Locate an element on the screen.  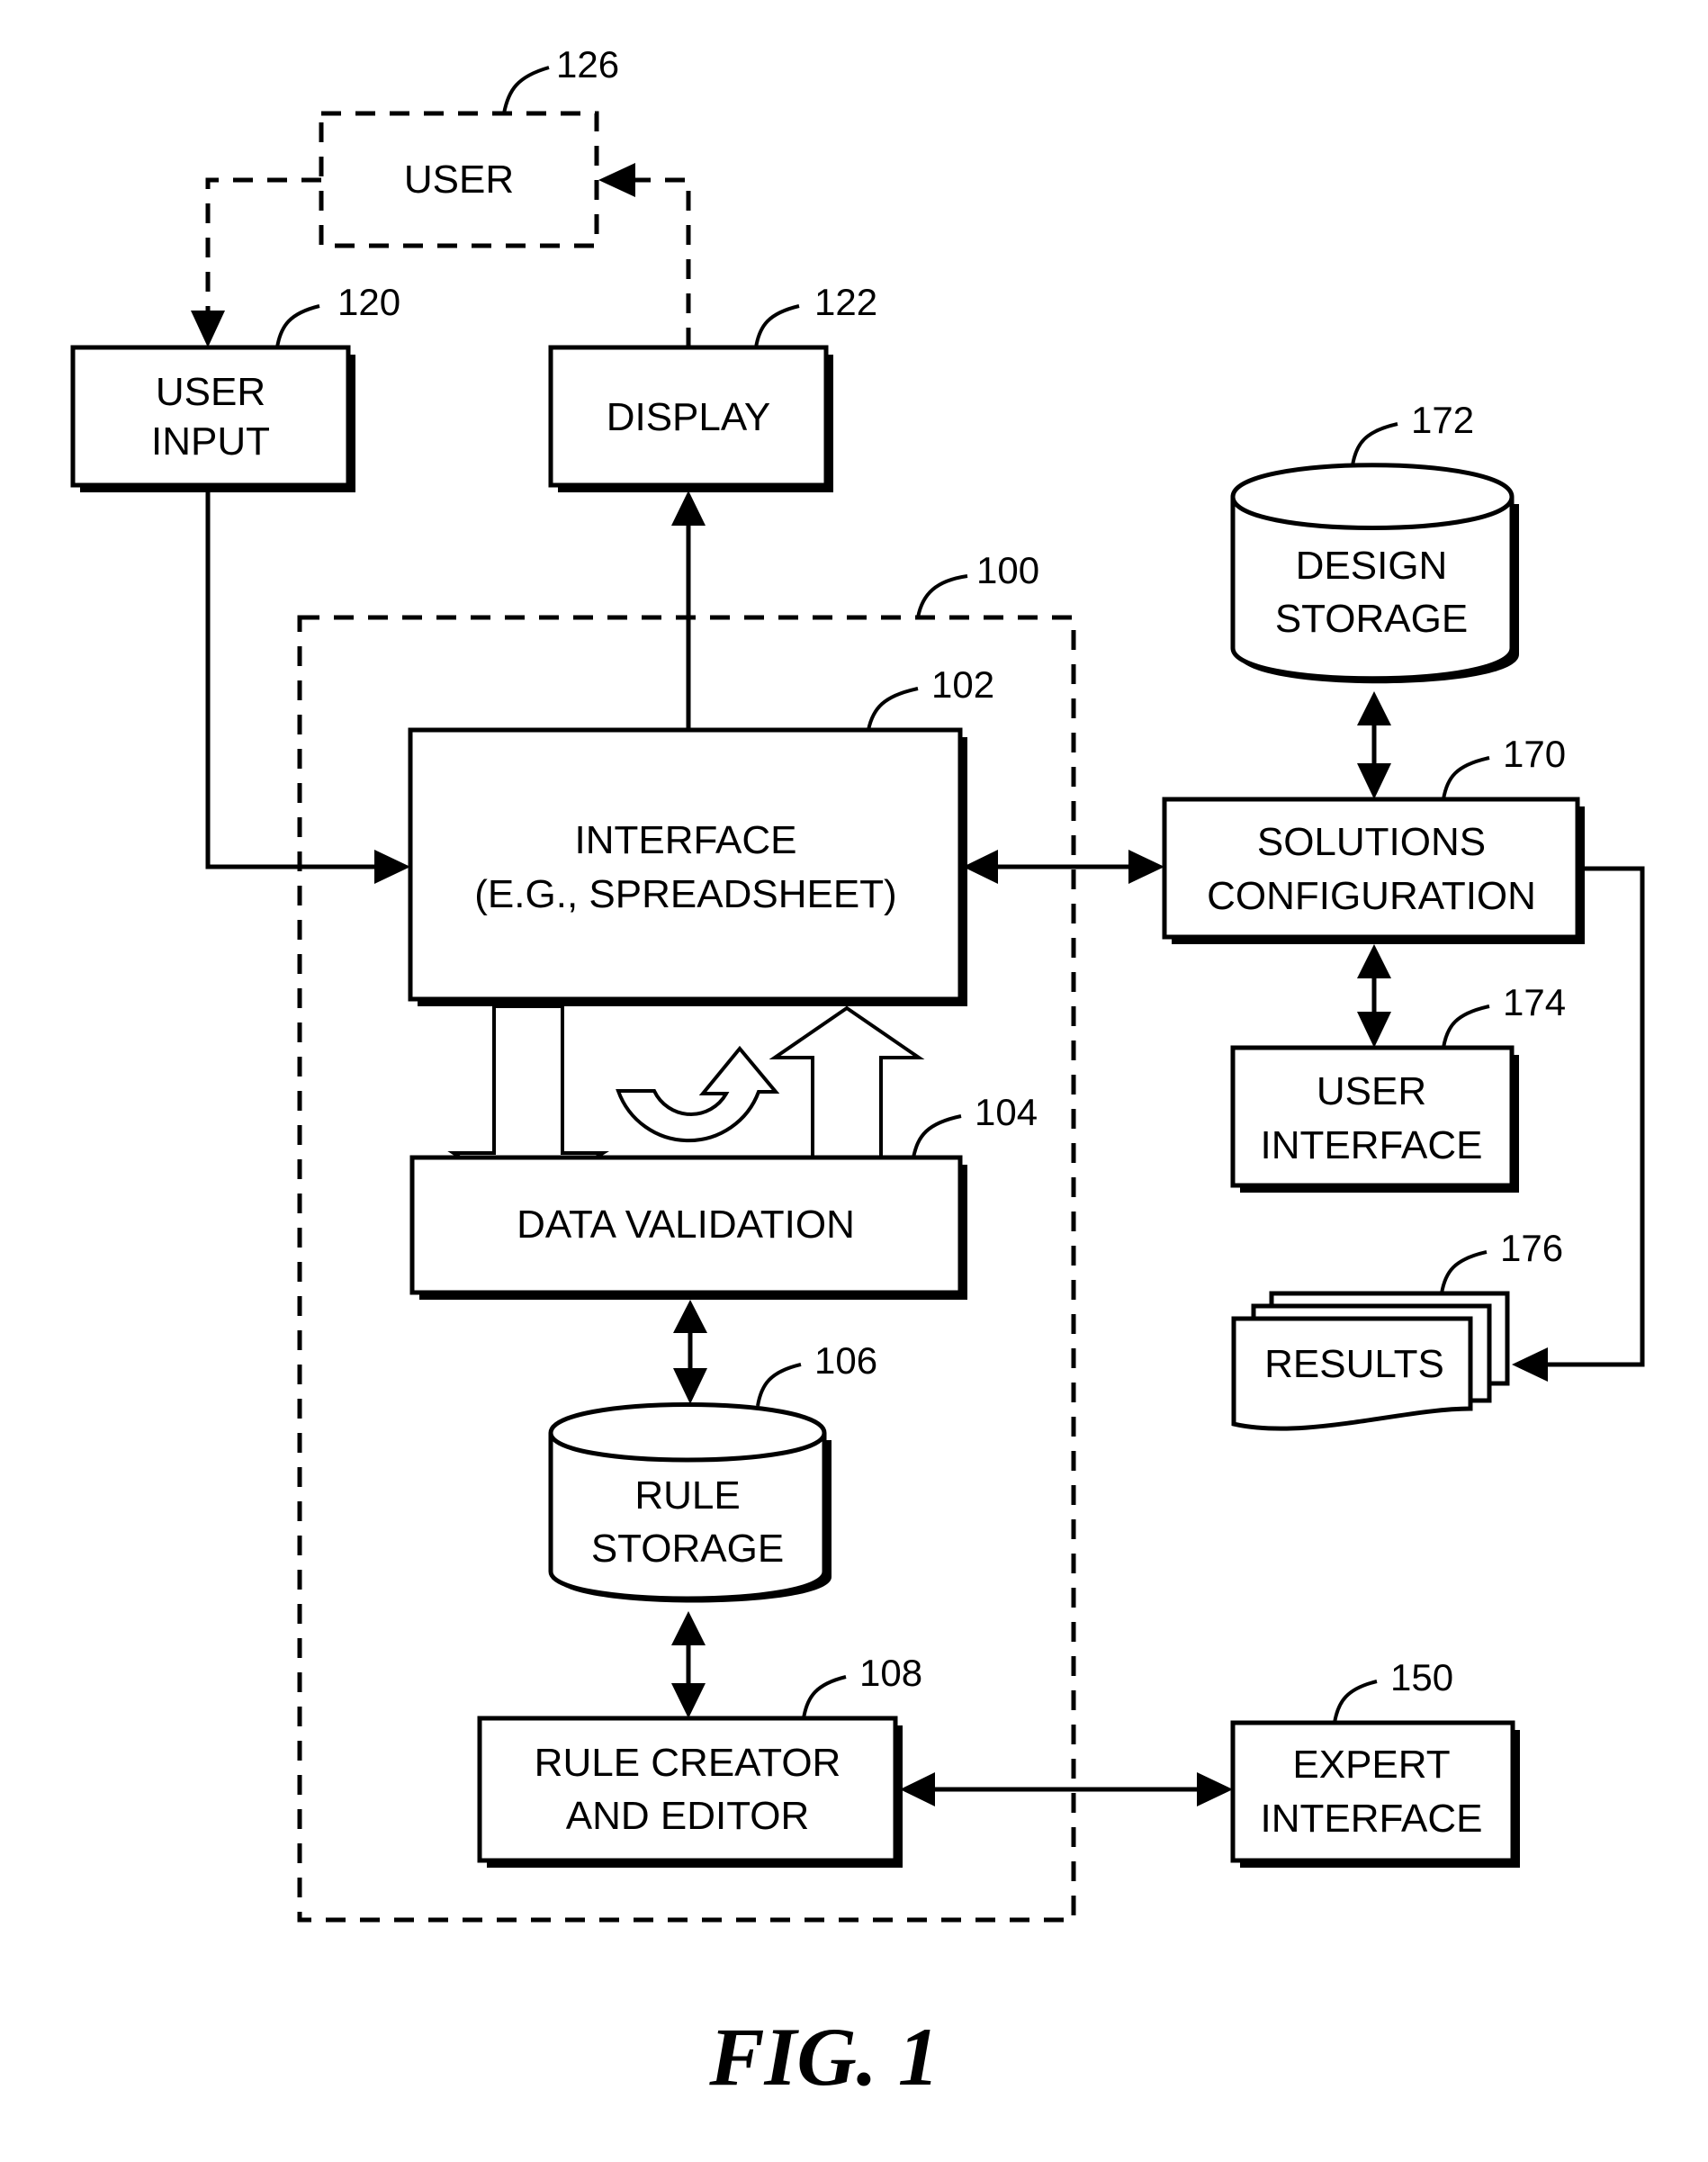
user-label: USER is located at coordinates (459, 180).